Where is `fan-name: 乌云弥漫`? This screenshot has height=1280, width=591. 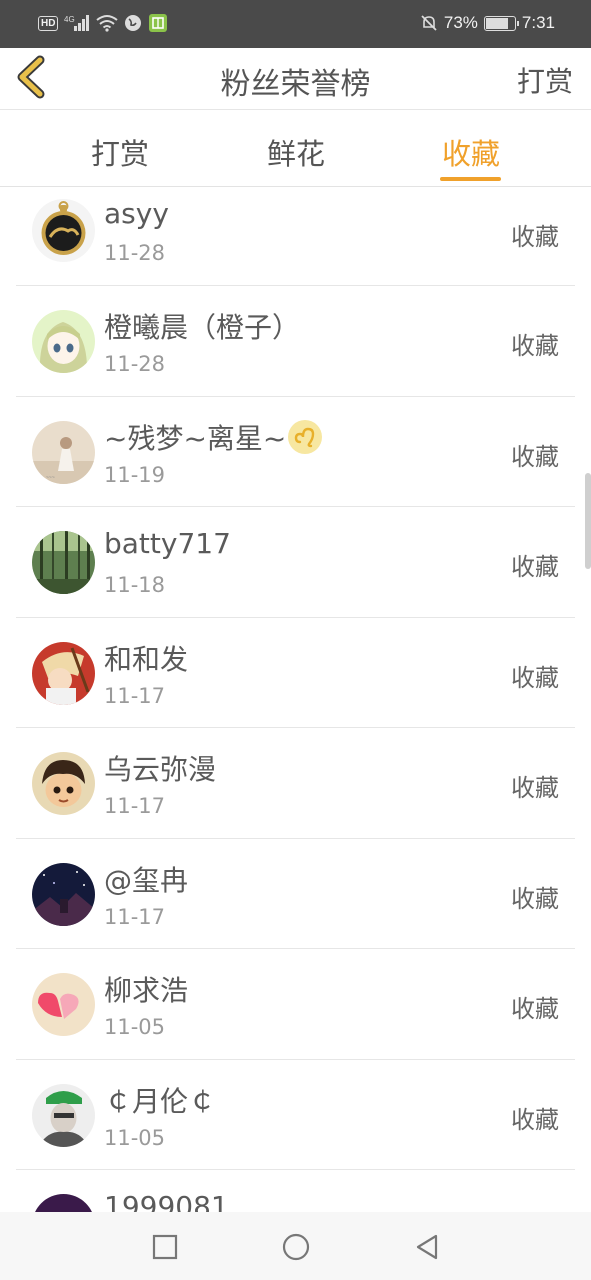
fan-name: 乌云弥漫 is located at coordinates (160, 769).